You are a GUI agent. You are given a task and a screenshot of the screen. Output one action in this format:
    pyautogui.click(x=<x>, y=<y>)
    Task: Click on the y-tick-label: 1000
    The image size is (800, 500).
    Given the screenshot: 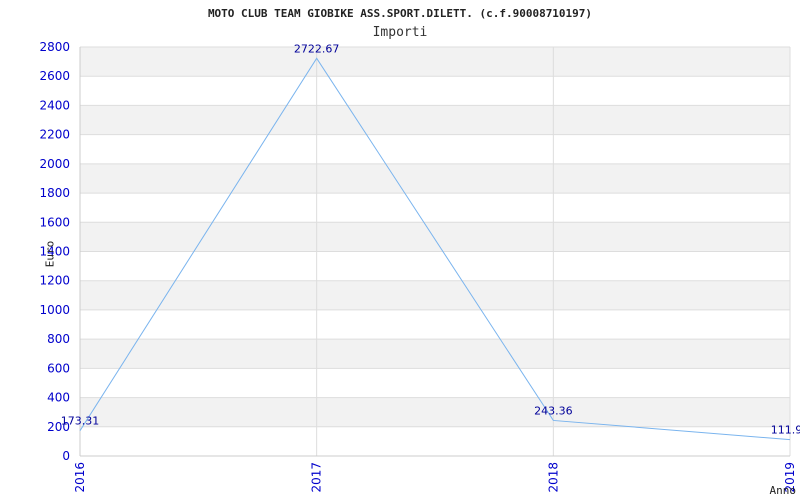 What is the action you would take?
    pyautogui.click(x=54, y=310)
    